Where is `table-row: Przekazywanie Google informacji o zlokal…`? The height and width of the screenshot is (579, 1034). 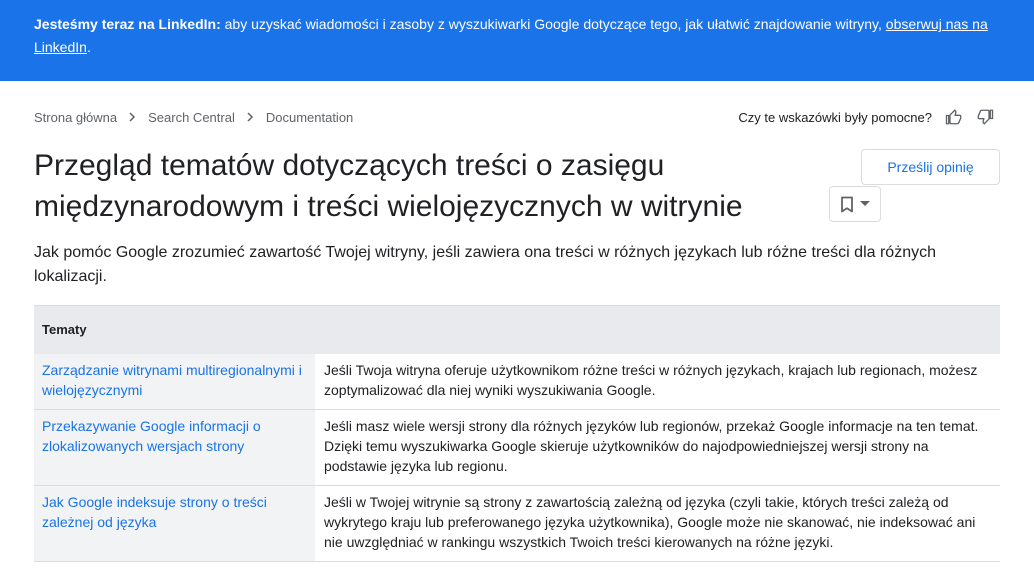
table-row: Przekazywanie Google informacji o zlokal… is located at coordinates (517, 447).